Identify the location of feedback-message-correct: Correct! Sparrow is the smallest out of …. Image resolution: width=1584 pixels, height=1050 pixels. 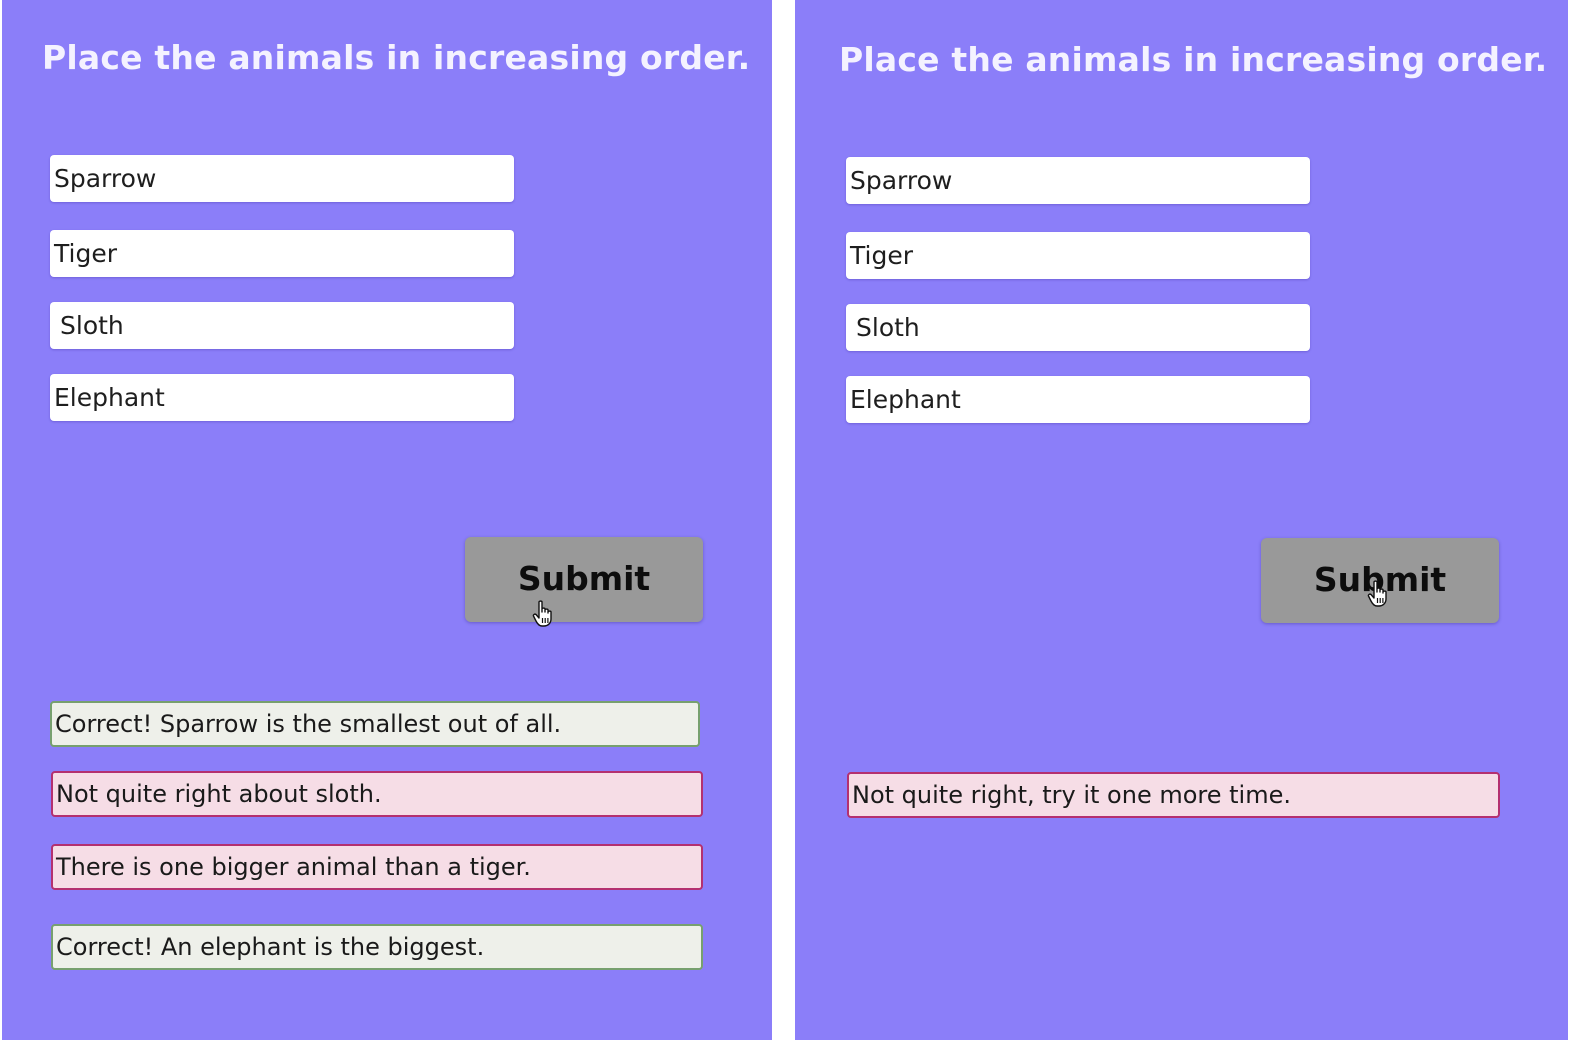
(375, 724).